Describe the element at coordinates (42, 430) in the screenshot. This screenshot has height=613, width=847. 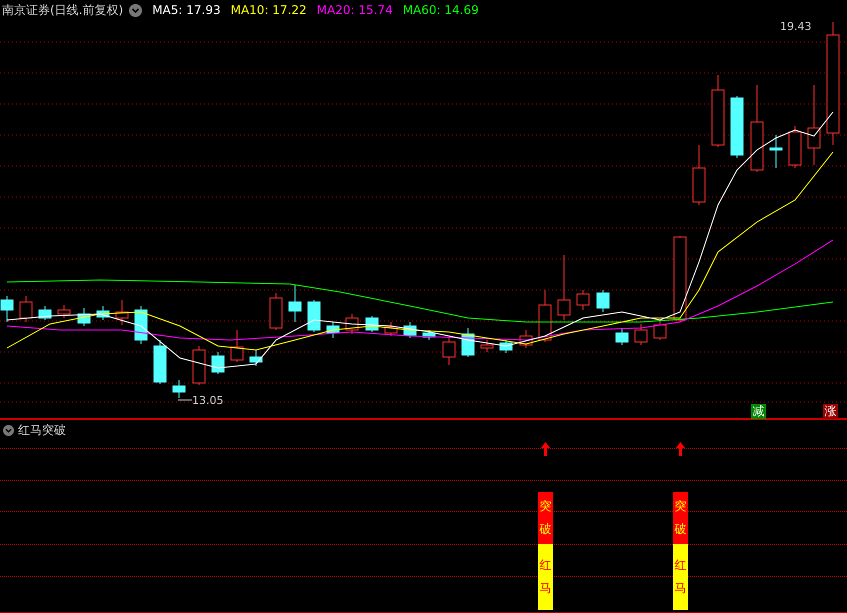
I see `indicator-title: 红马突破` at that location.